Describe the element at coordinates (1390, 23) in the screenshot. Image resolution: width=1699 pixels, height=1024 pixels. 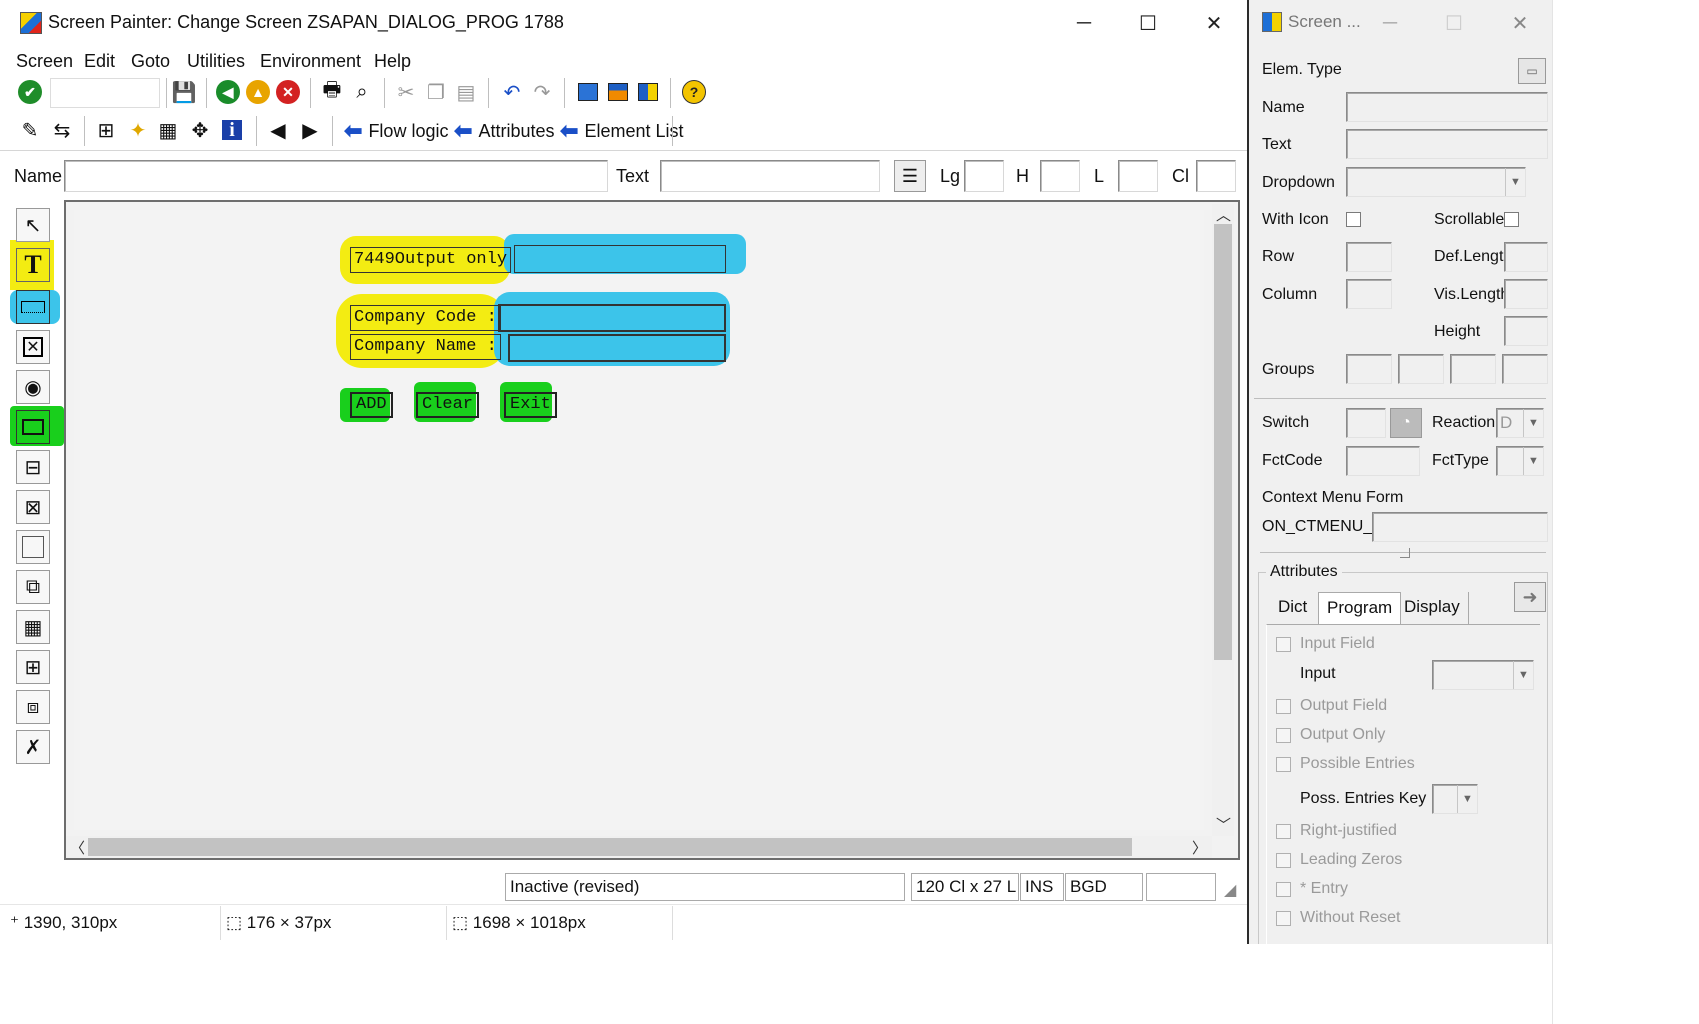
I see `attr-minimize-button: ─` at that location.